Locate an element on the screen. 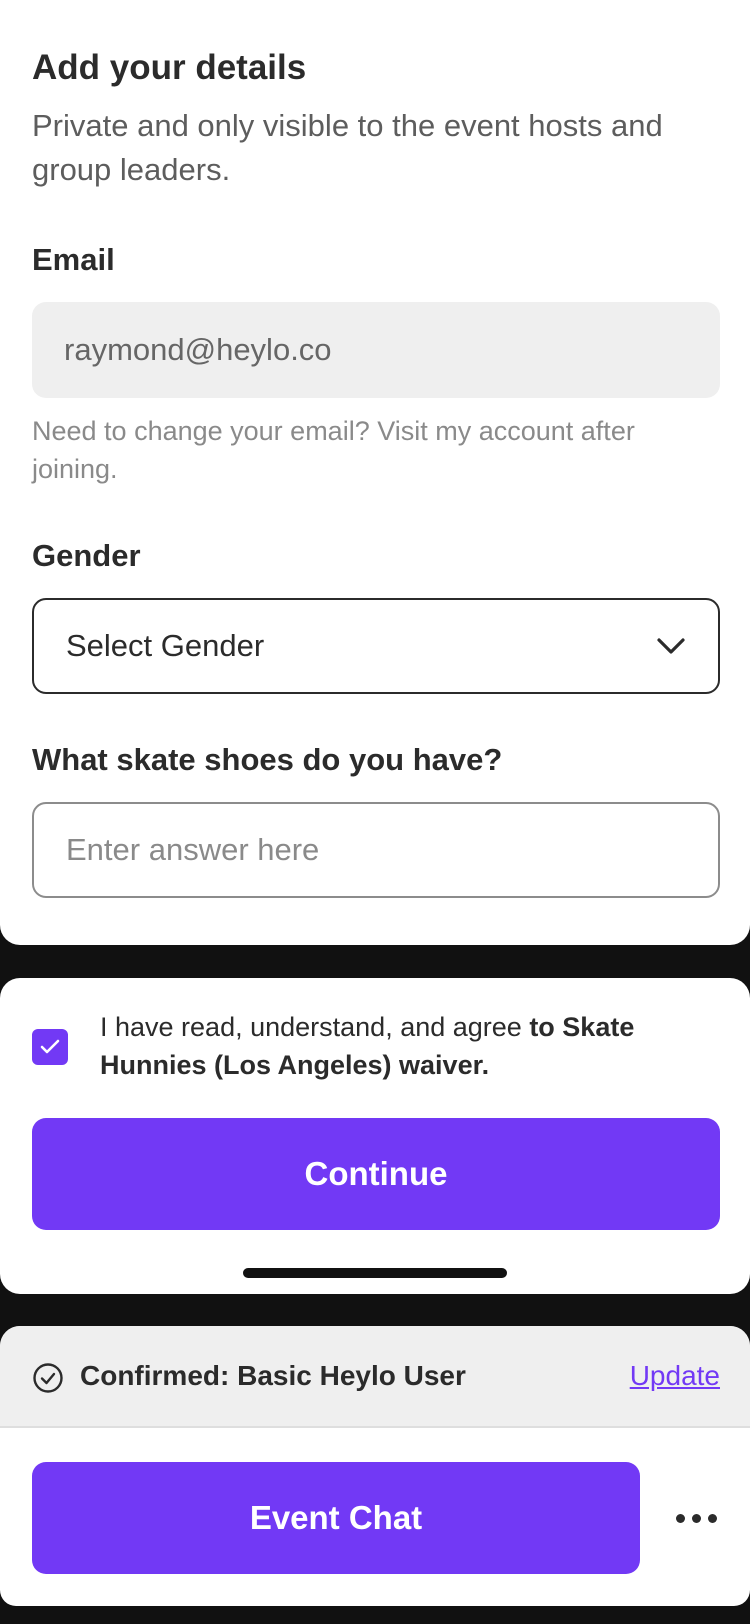 Image resolution: width=750 pixels, height=1624 pixels. gender-label: Gender is located at coordinates (86, 555).